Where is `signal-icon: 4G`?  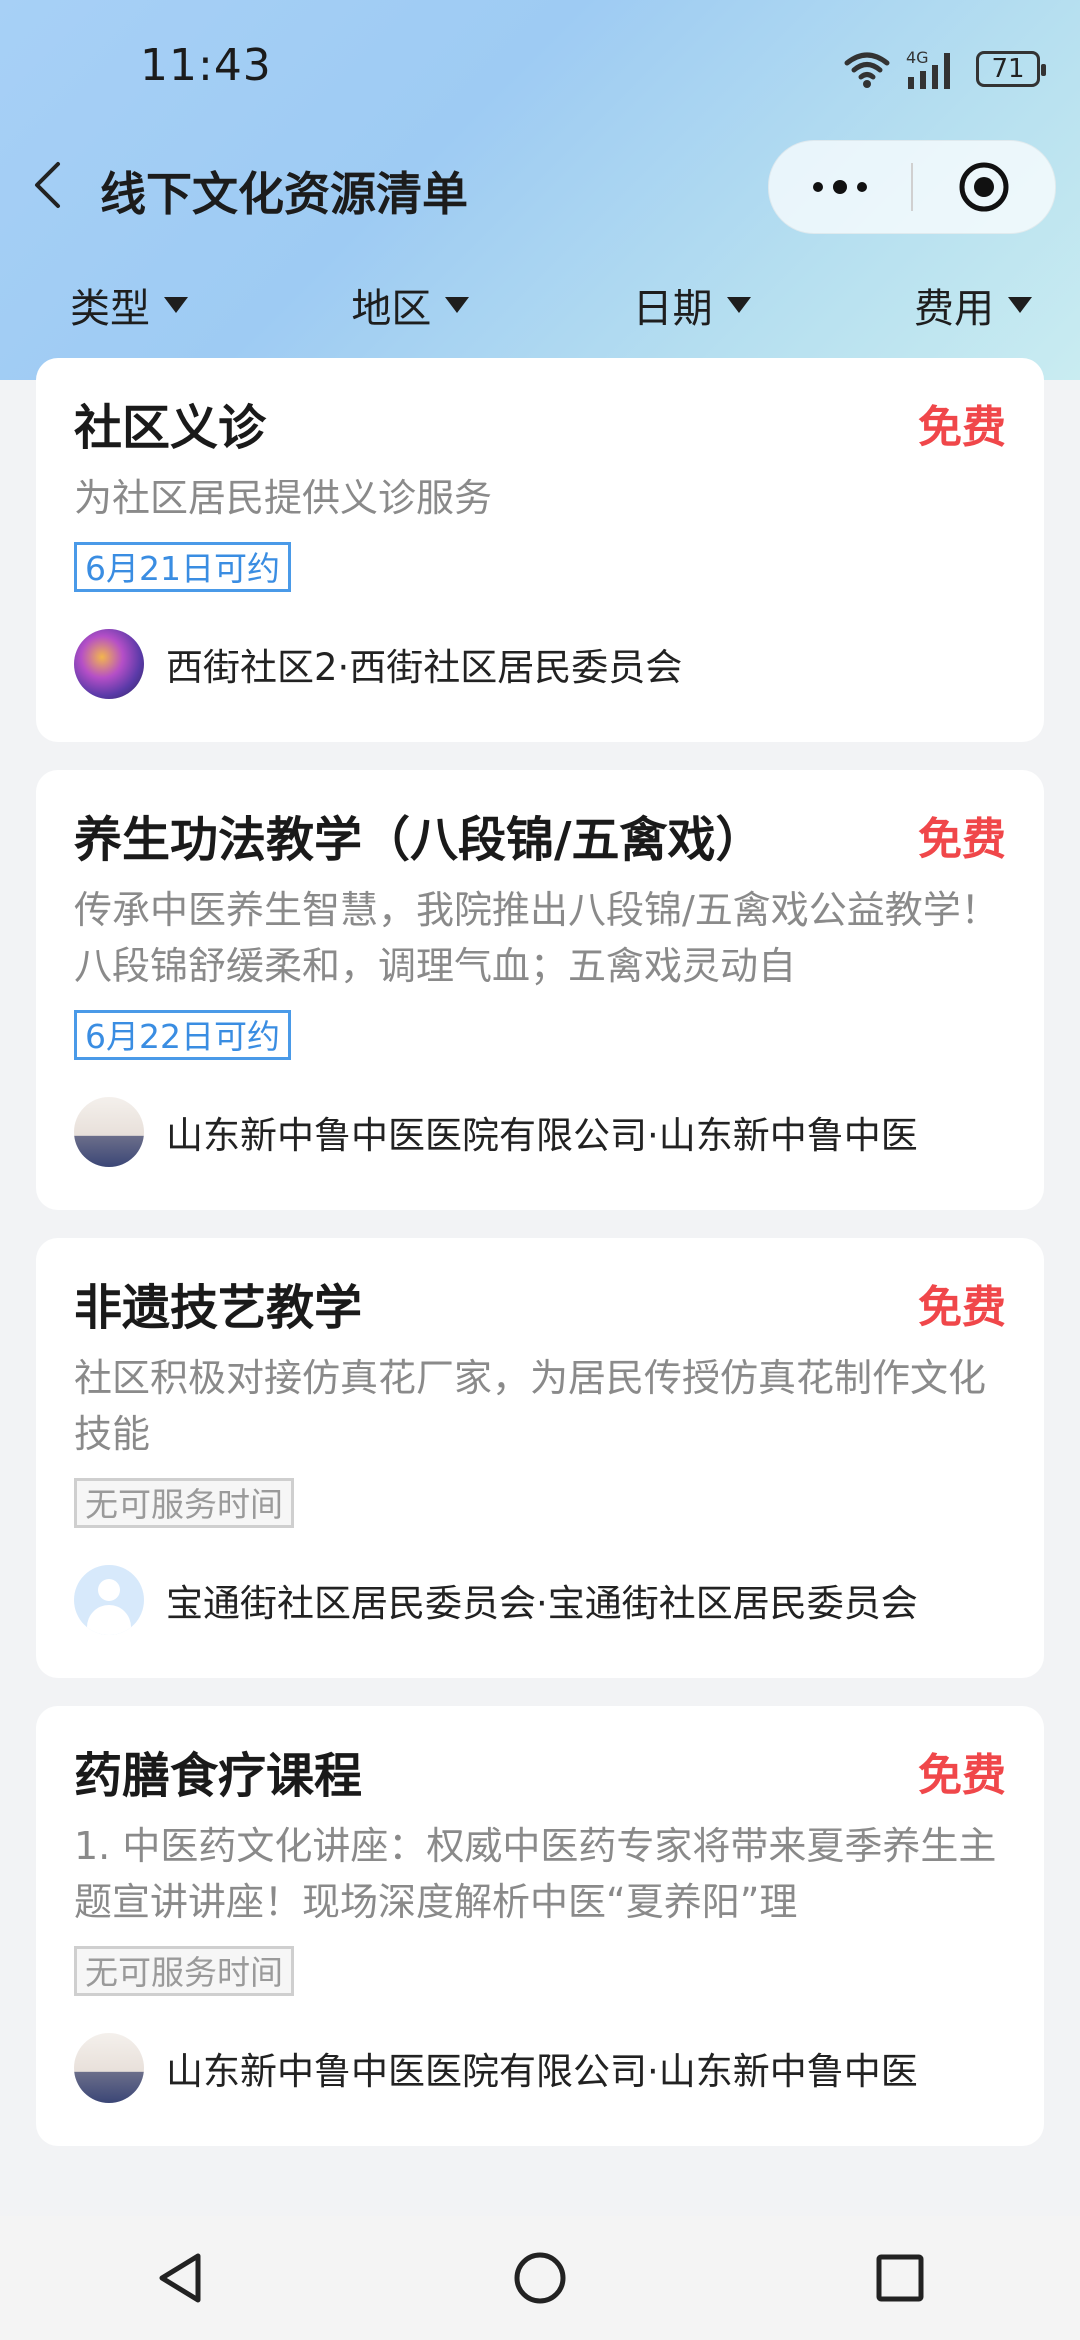
signal-icon: 4G is located at coordinates (928, 68).